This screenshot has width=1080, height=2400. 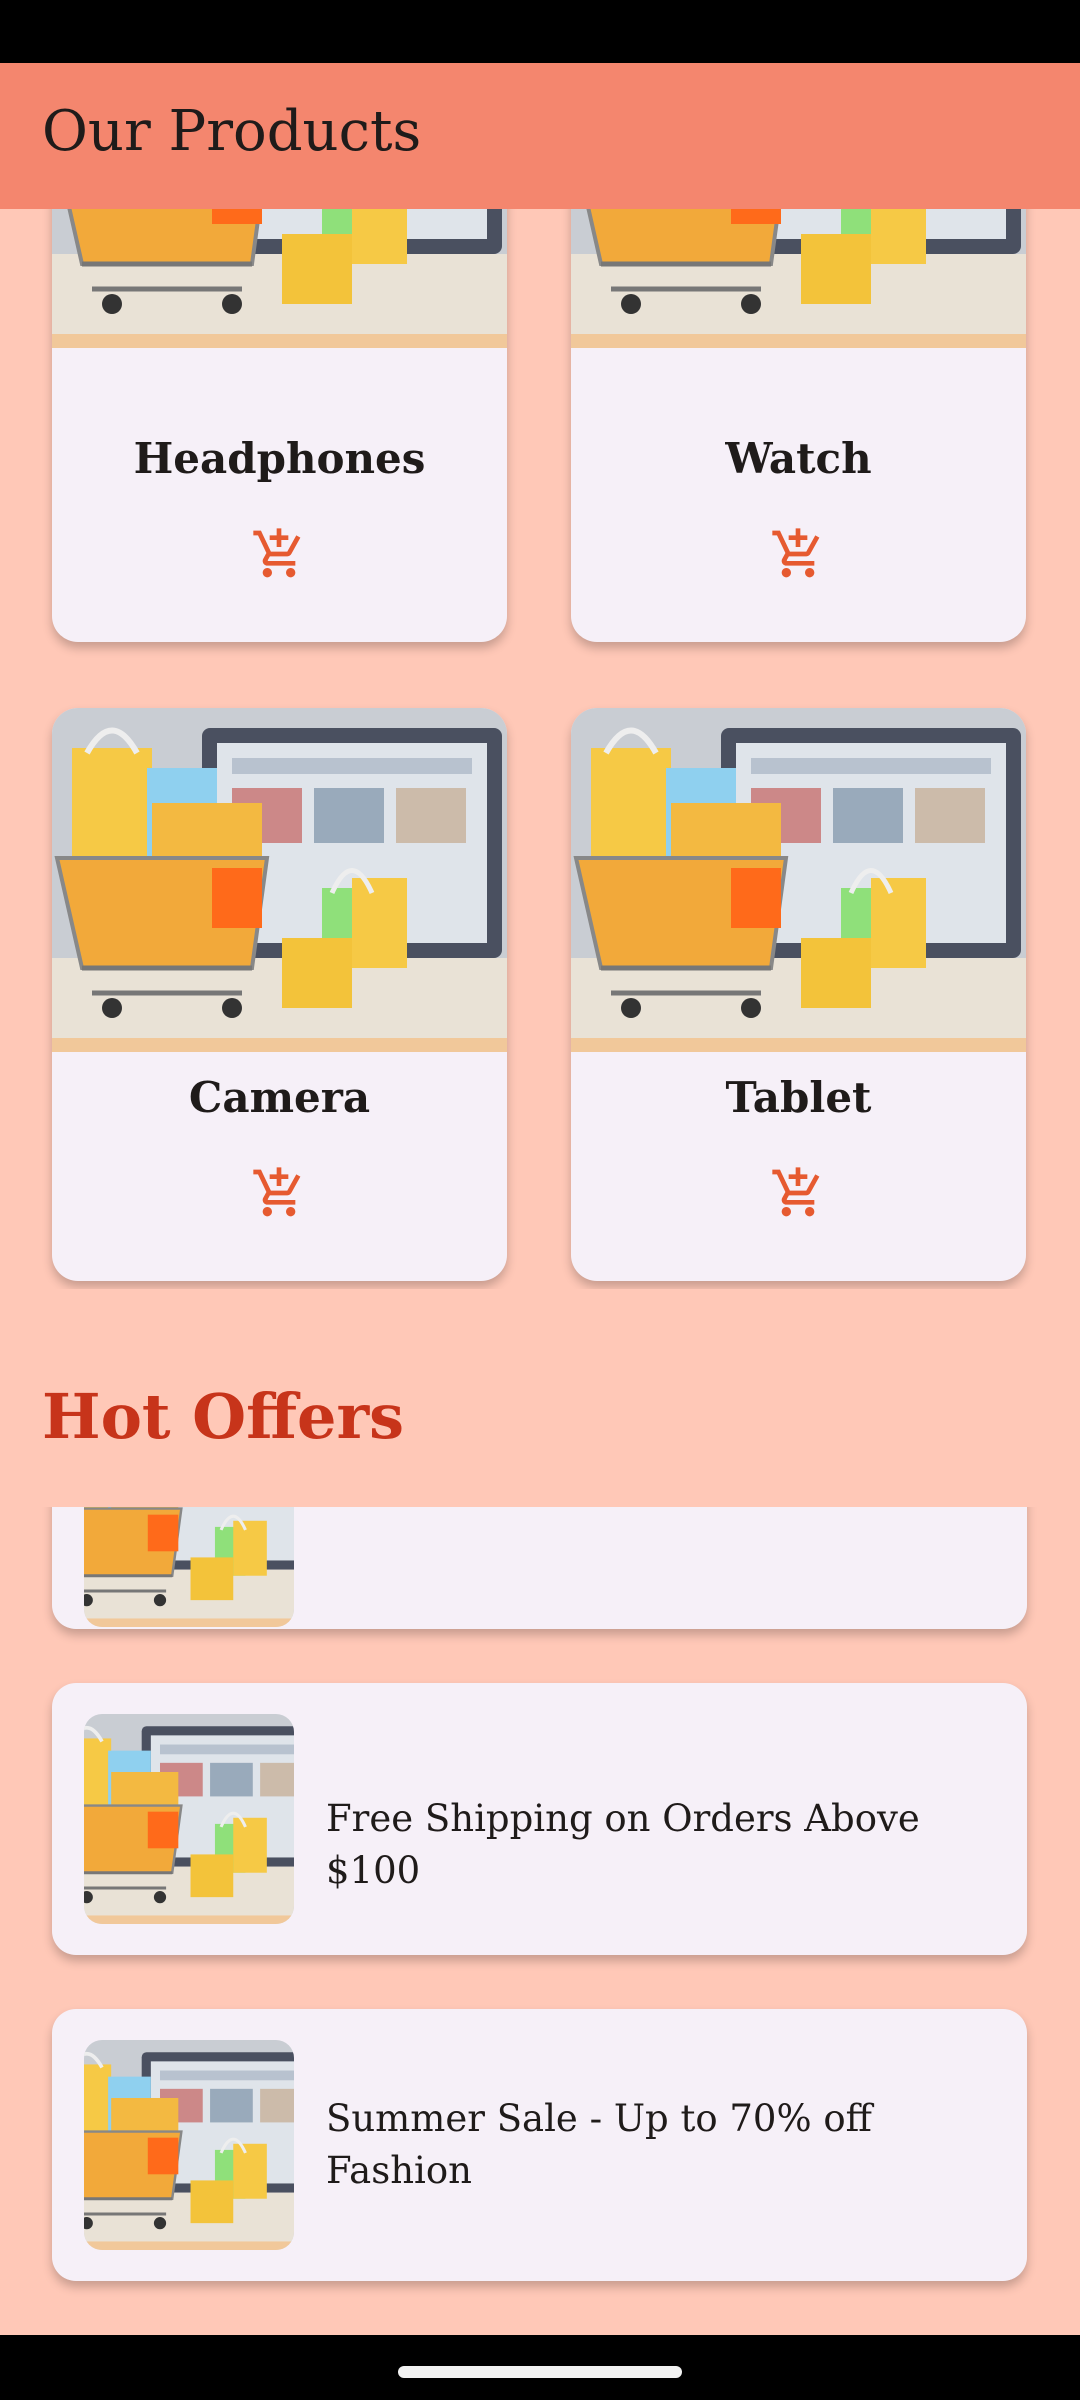 I want to click on product-card-tablet: Tablet, so click(x=798, y=994).